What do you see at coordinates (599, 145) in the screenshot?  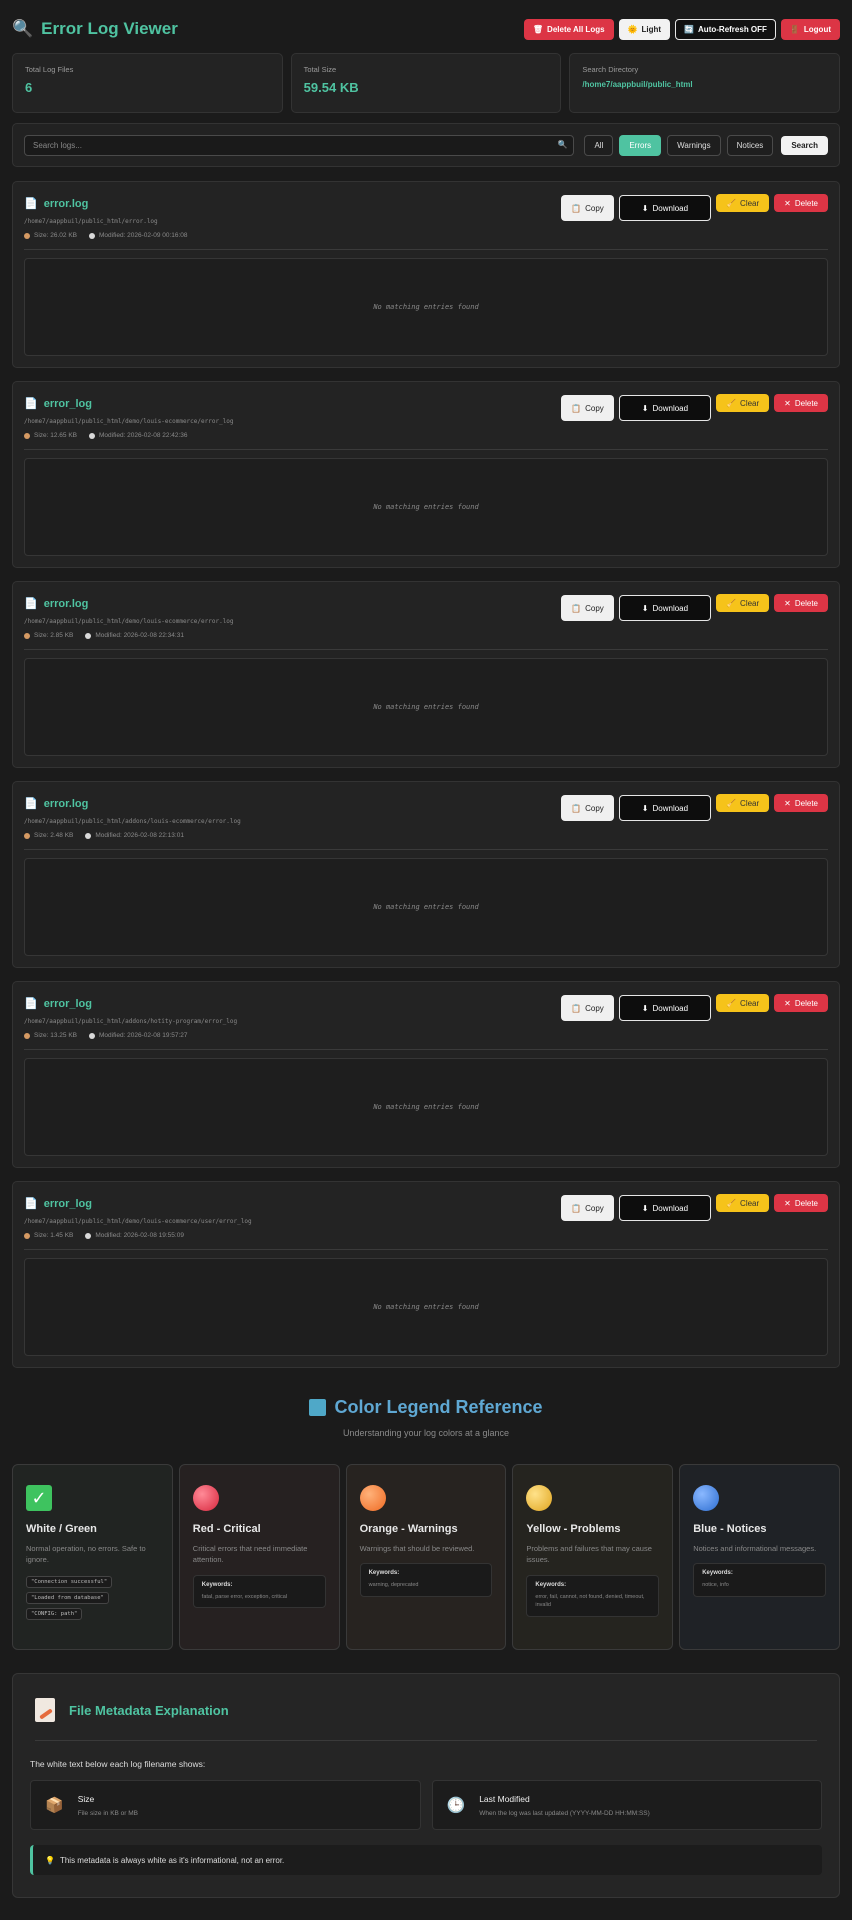 I see `filter-all-button: All` at bounding box center [599, 145].